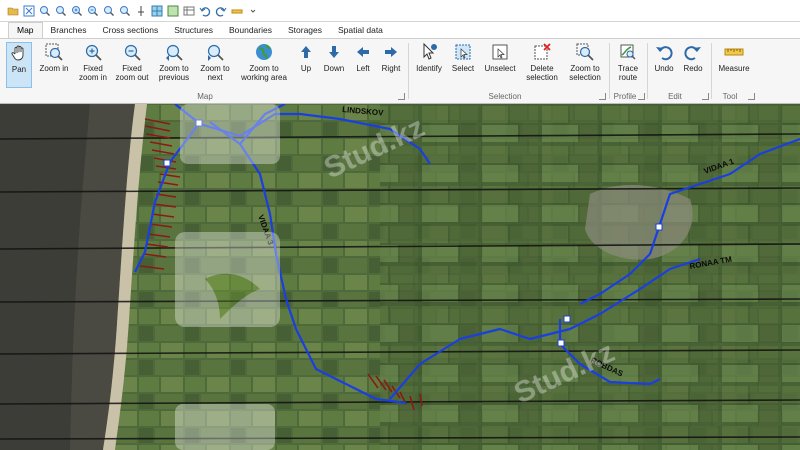 This screenshot has width=800, height=450. Describe the element at coordinates (641, 96) in the screenshot. I see `profile-group-launcher-icon` at that location.